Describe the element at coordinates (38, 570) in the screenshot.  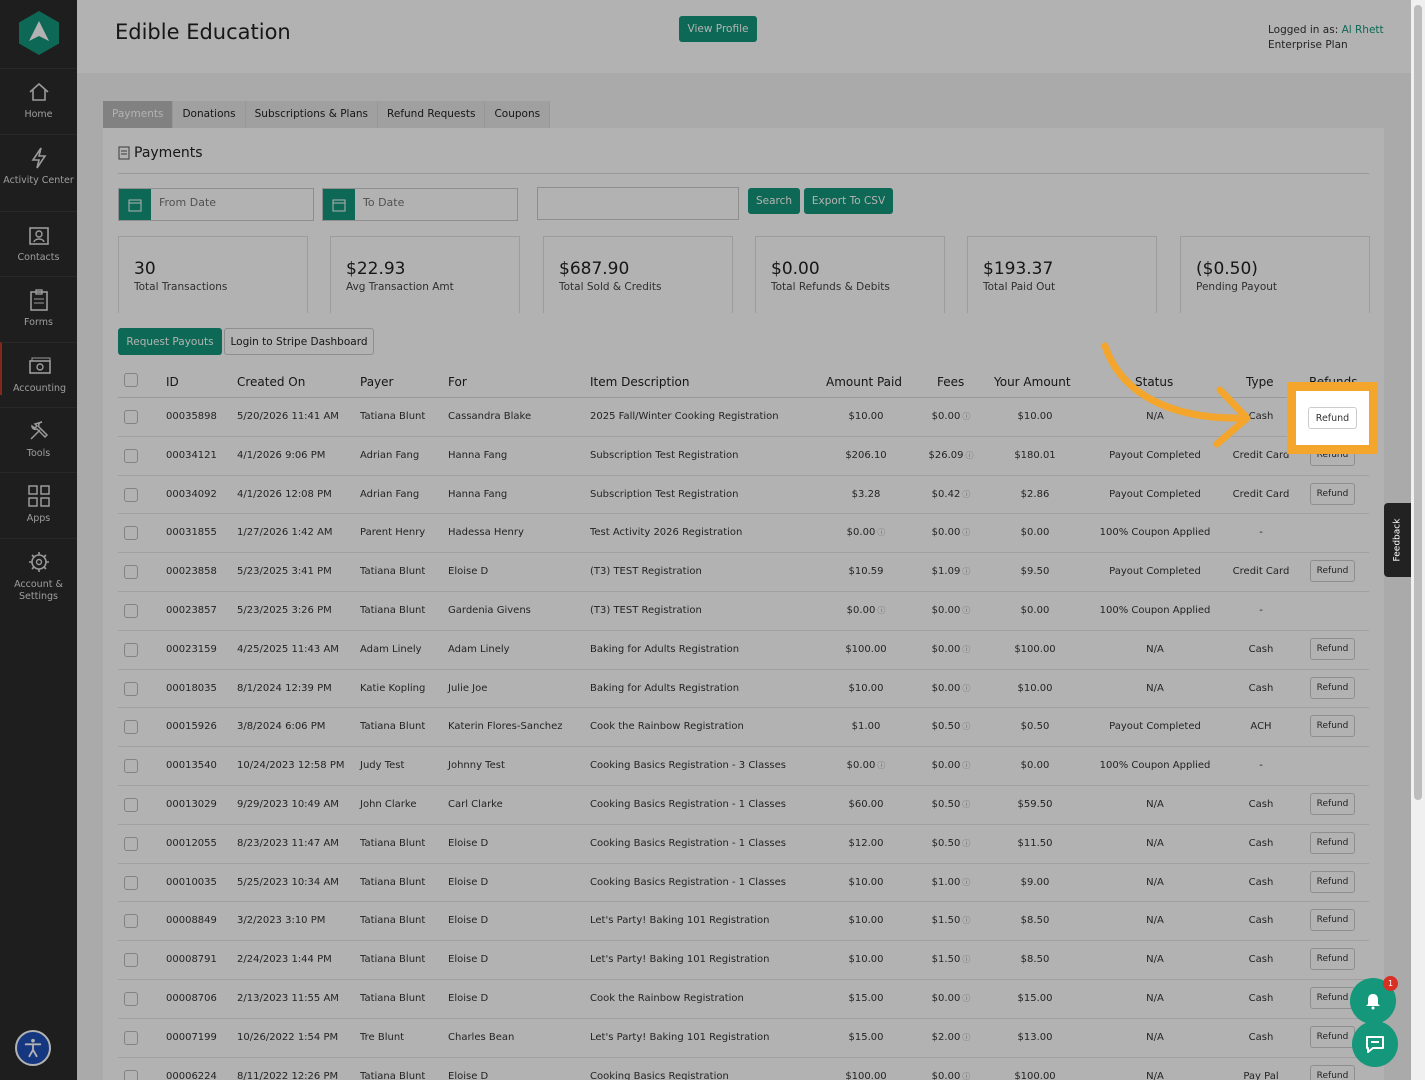
I see `sidebar-item-account-settings: Account & Settings` at that location.